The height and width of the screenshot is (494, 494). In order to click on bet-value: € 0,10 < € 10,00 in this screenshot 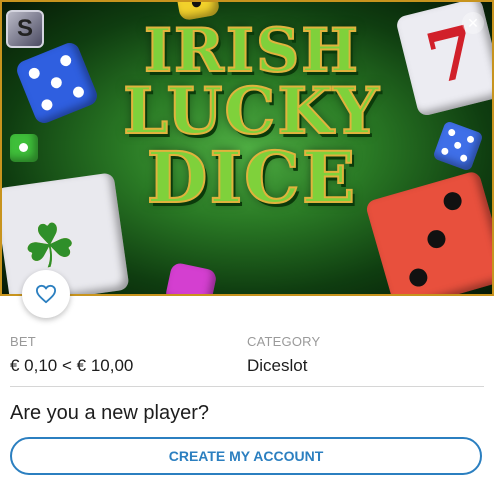, I will do `click(72, 365)`.